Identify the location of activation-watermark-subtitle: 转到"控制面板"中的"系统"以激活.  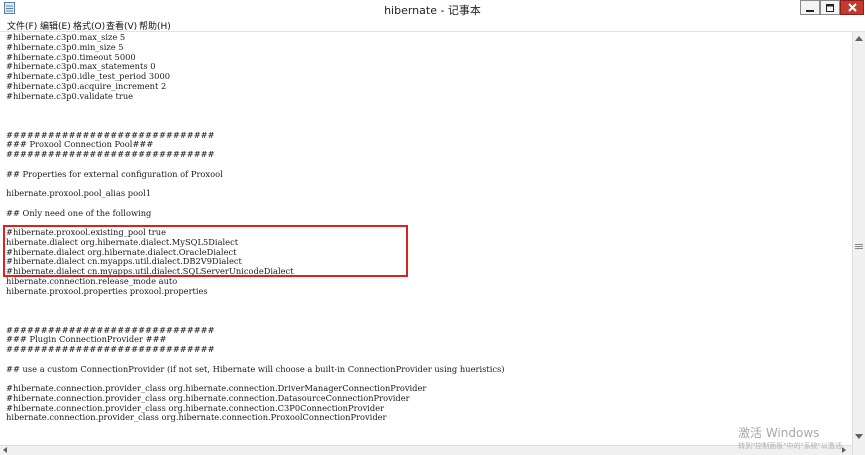
(790, 446).